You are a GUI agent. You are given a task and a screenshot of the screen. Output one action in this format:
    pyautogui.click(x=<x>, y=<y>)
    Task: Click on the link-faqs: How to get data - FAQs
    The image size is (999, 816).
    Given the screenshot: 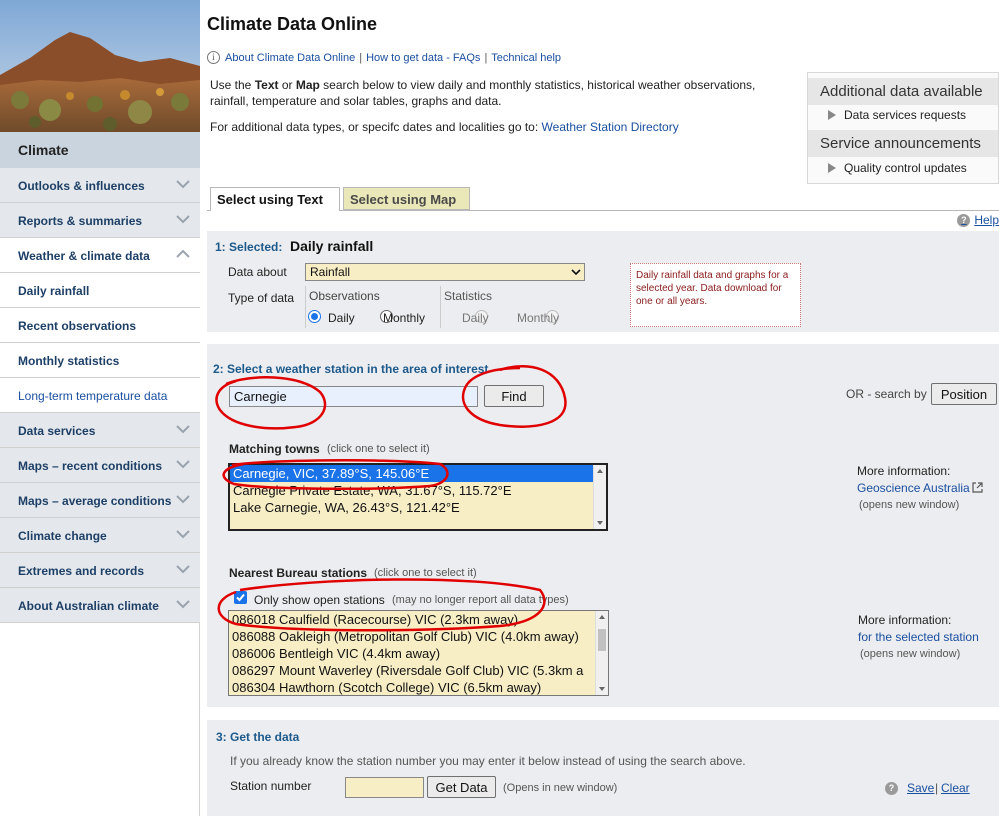 What is the action you would take?
    pyautogui.click(x=423, y=58)
    